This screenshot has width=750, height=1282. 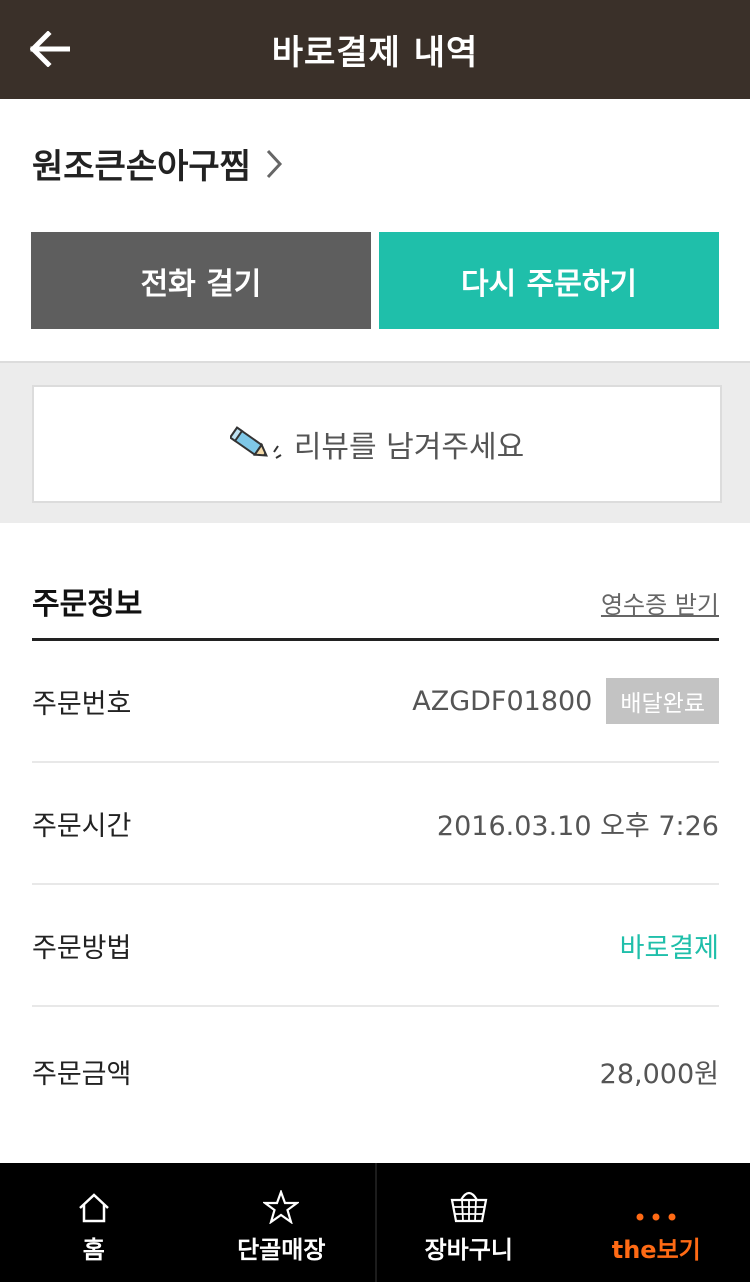 I want to click on page-title: 바로결제 내역, so click(x=375, y=53).